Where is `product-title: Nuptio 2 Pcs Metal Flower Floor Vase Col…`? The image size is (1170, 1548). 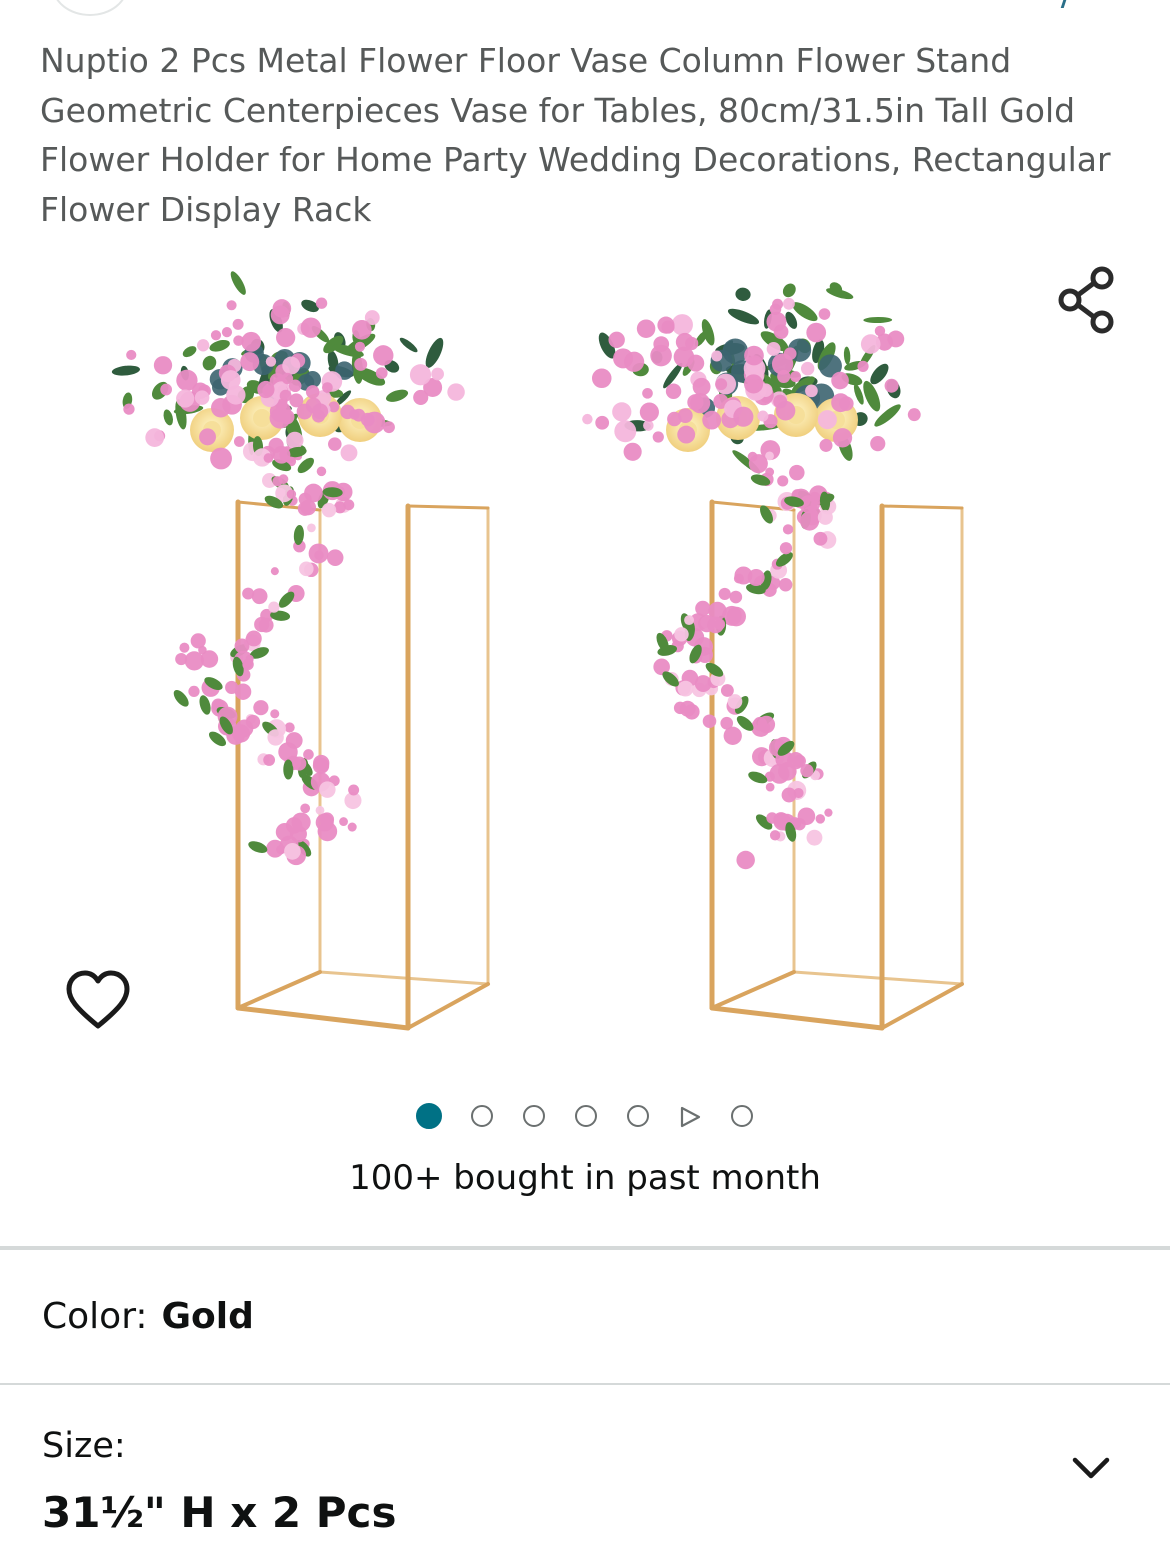 product-title: Nuptio 2 Pcs Metal Flower Floor Vase Col… is located at coordinates (575, 135).